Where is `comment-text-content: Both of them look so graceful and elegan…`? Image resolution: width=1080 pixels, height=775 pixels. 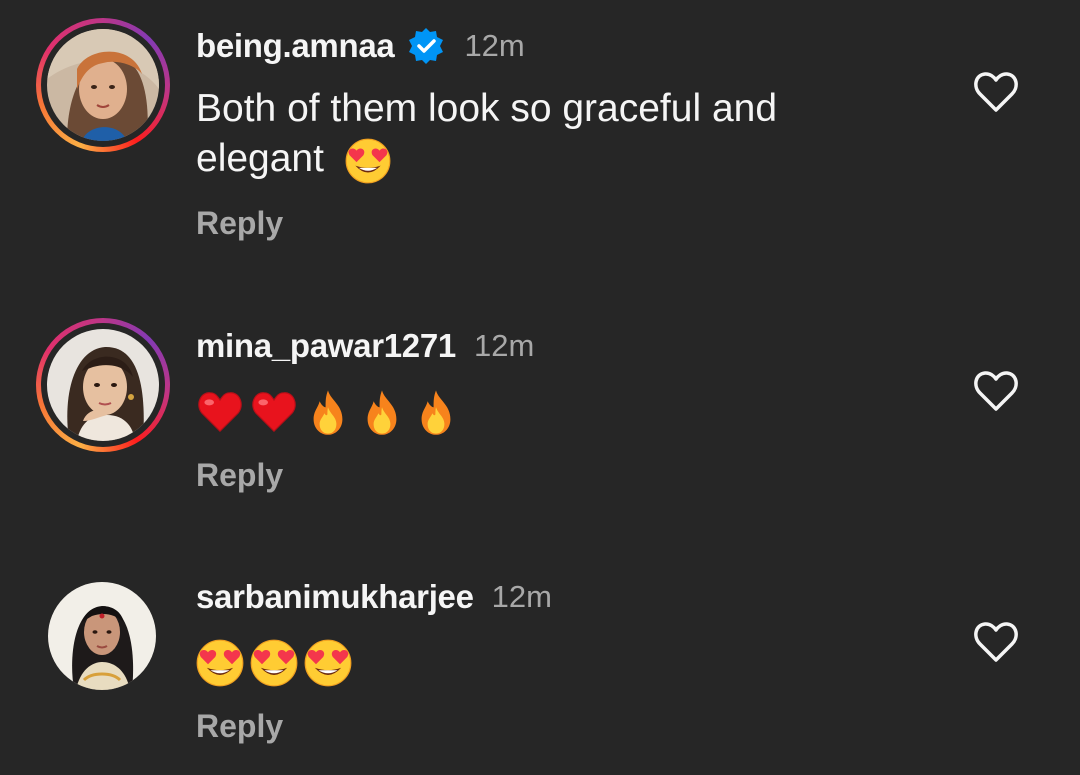
comment-text-content: Both of them look so graceful and elegan… is located at coordinates (487, 133).